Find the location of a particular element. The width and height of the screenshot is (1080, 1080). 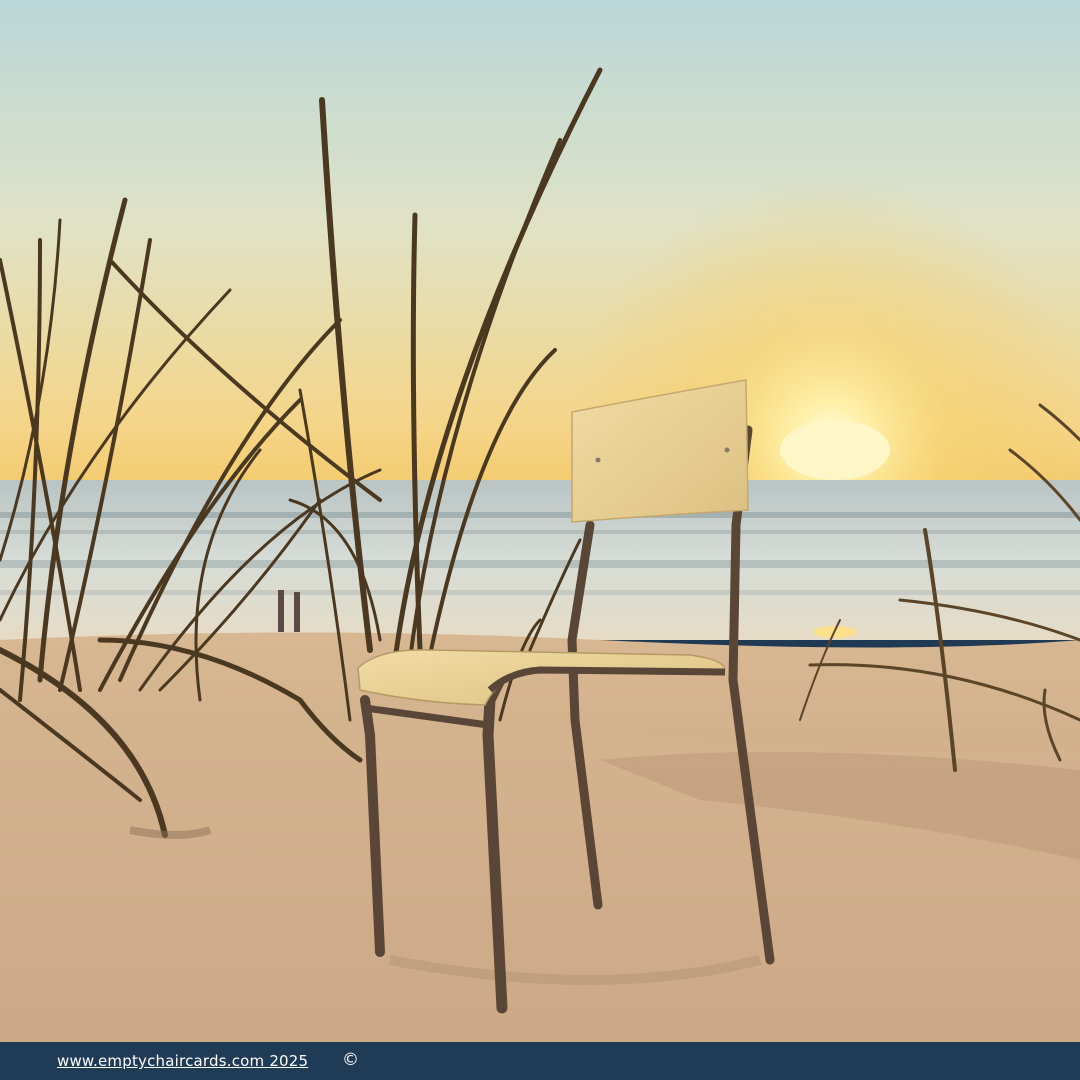

footer-bar: www.emptychaircards.com 2025 © is located at coordinates (540, 1061).